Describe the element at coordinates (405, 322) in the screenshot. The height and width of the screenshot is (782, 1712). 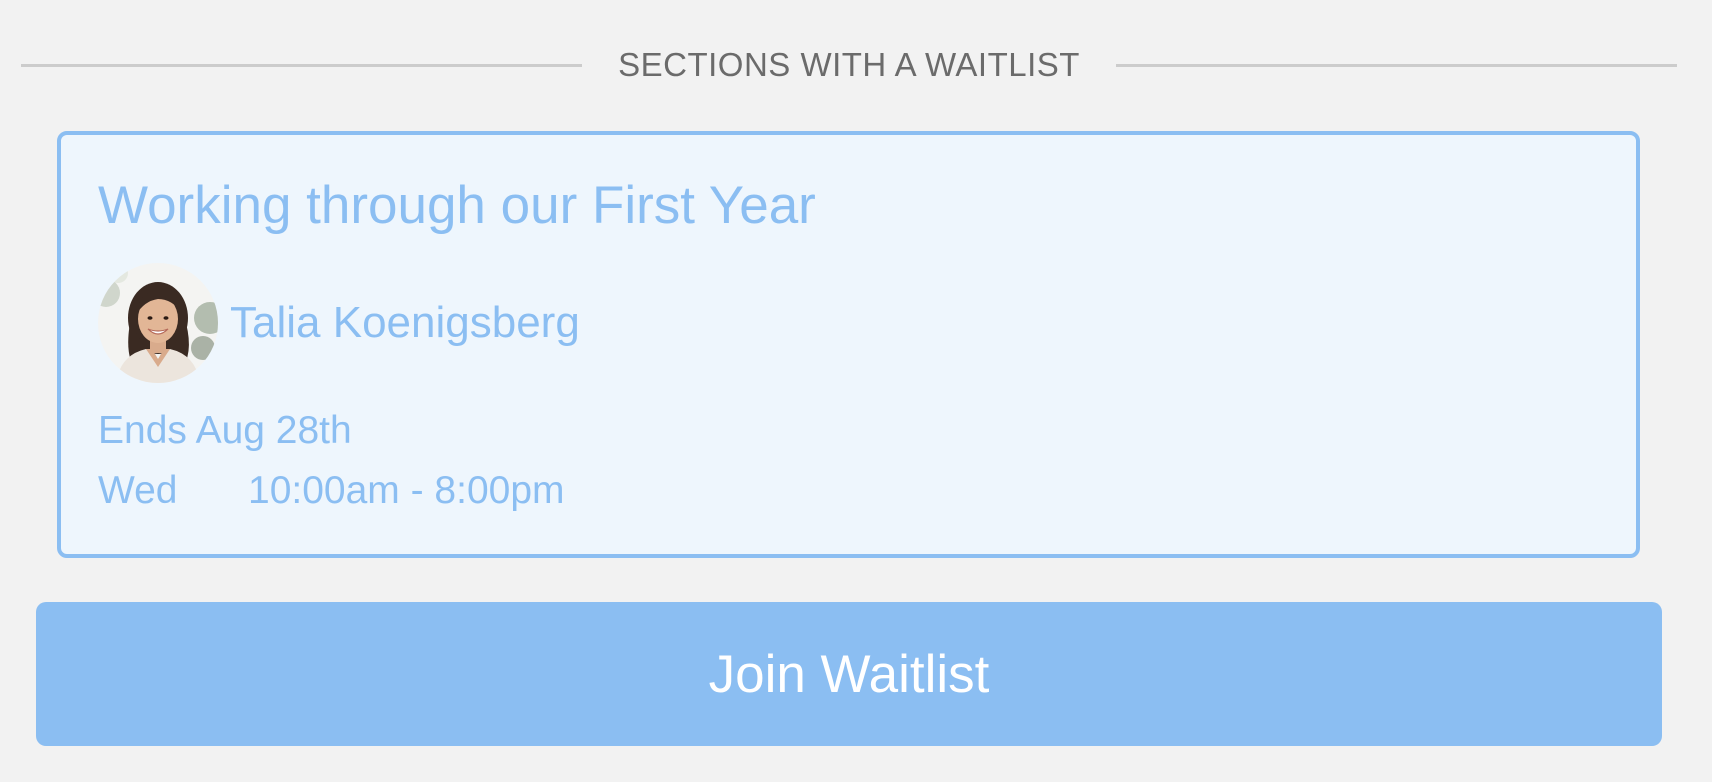
I see `instructor-name: Talia Koenigsberg` at that location.